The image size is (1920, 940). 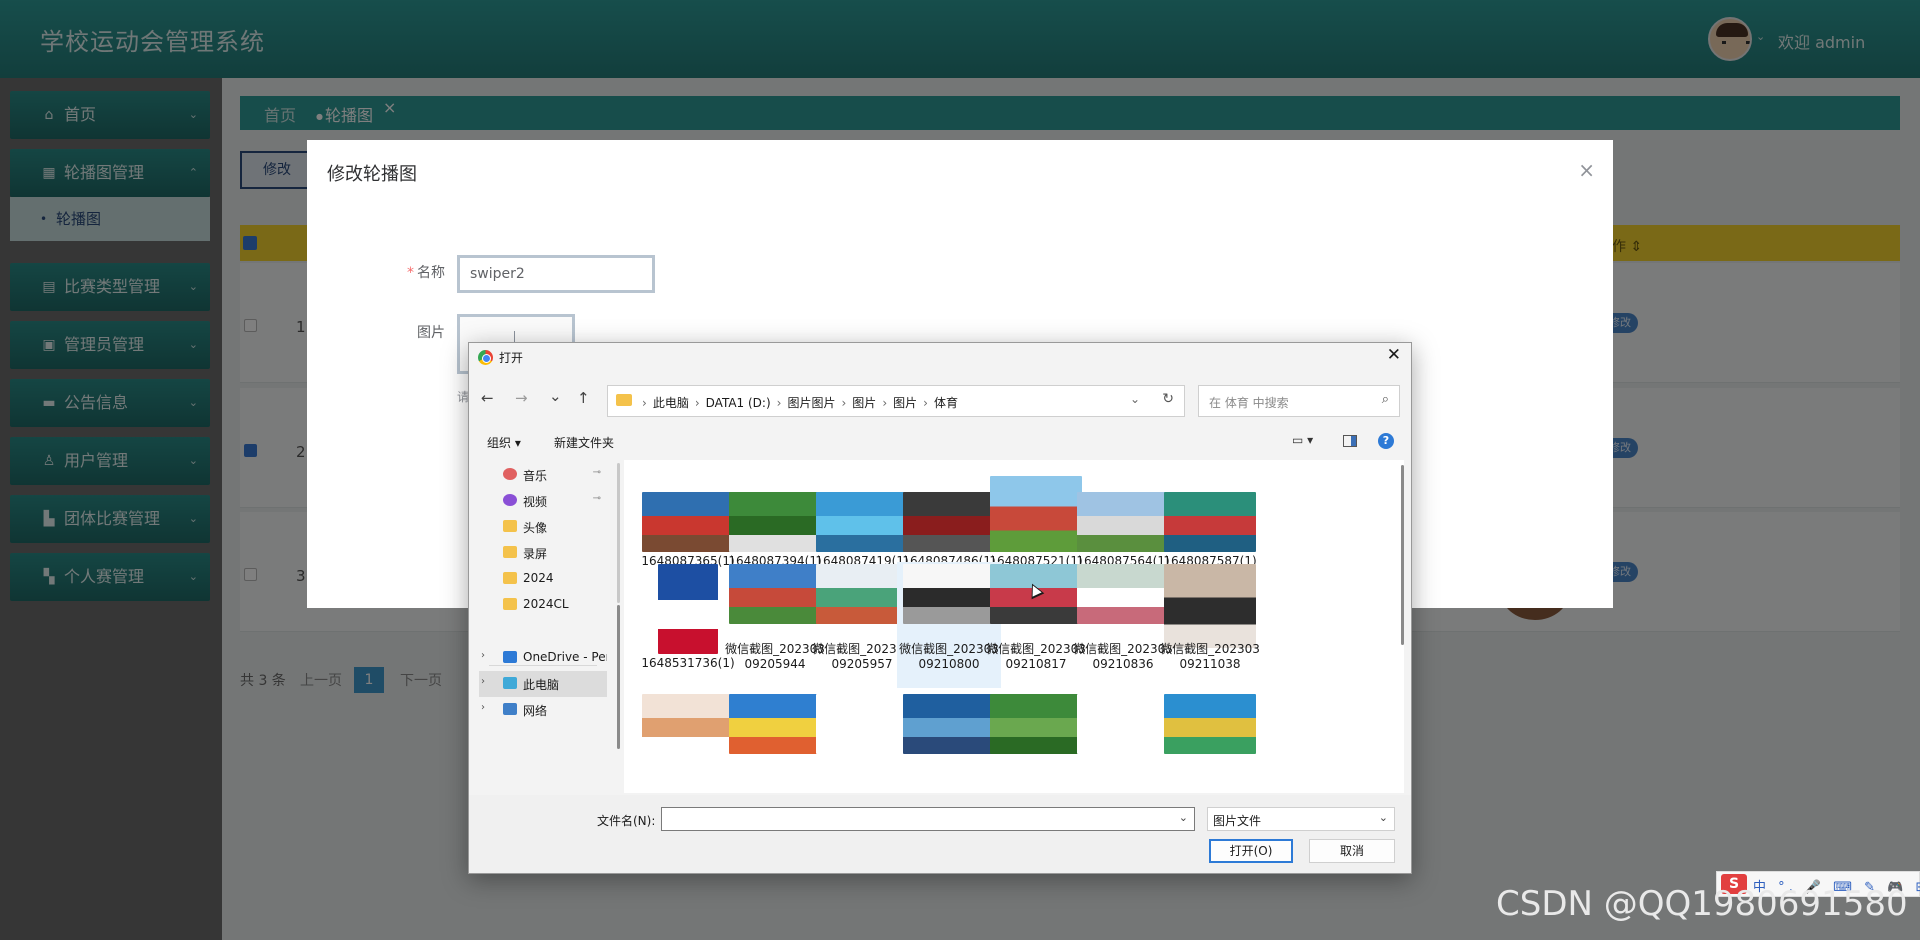 What do you see at coordinates (1352, 851) in the screenshot?
I see `cancel-button: 取消` at bounding box center [1352, 851].